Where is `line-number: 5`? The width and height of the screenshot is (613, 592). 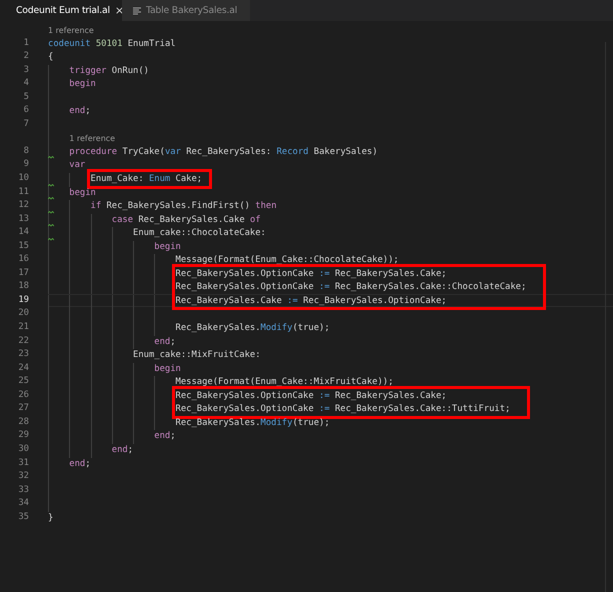
line-number: 5 is located at coordinates (26, 97).